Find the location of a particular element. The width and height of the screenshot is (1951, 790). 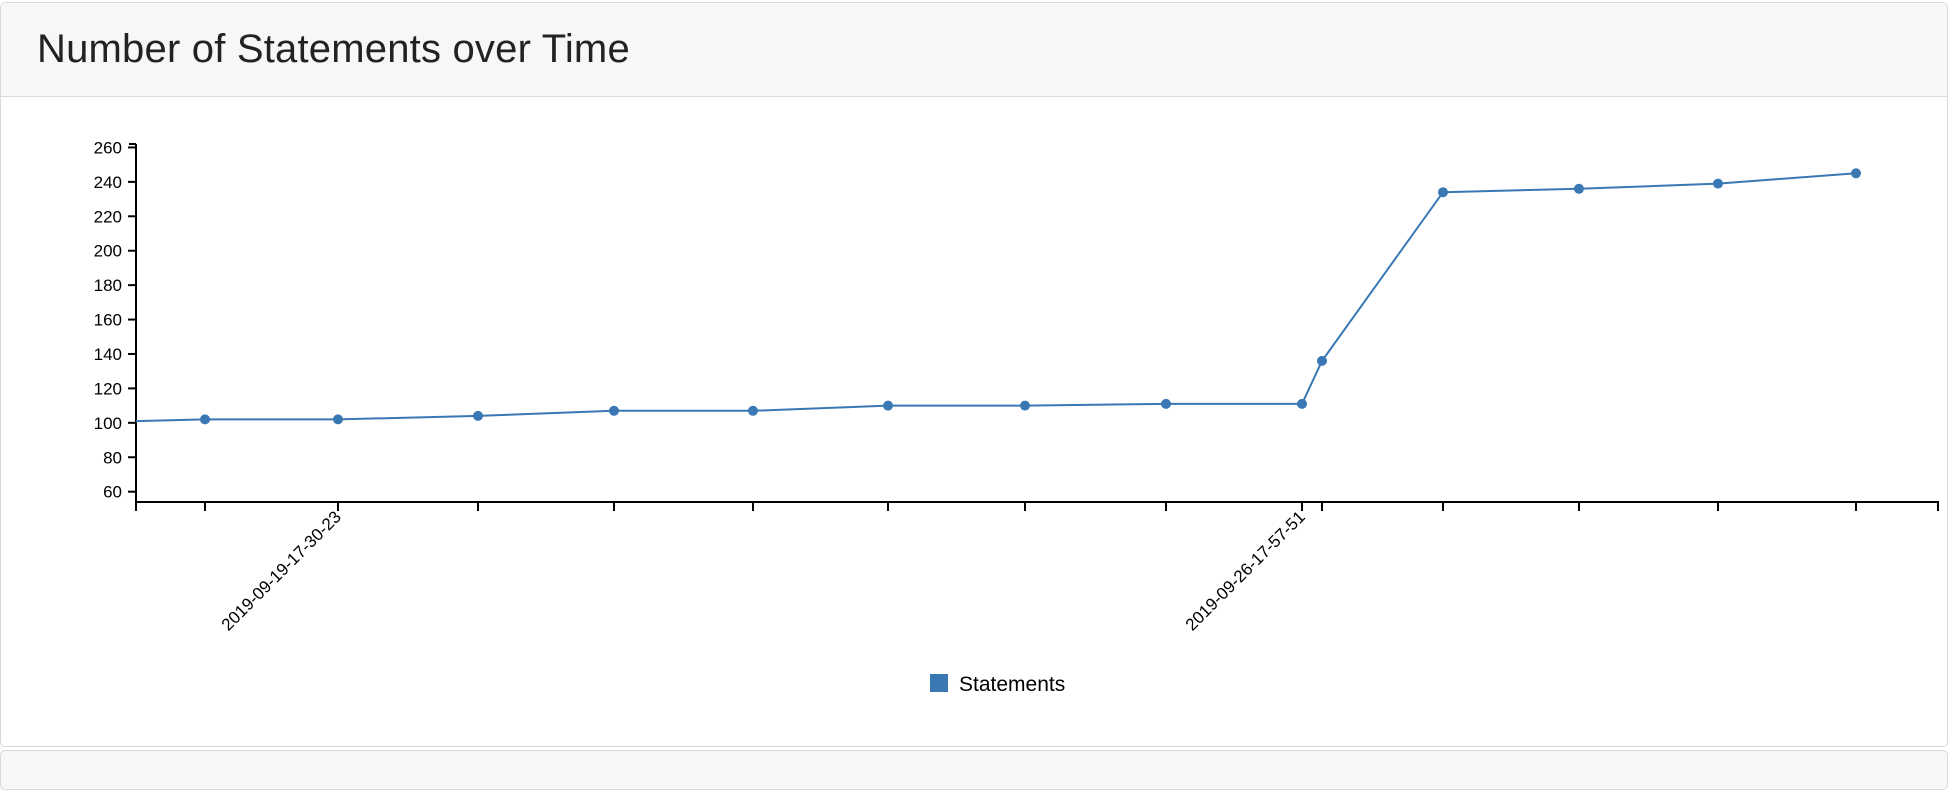

y-tick-label: 120 is located at coordinates (108, 388).